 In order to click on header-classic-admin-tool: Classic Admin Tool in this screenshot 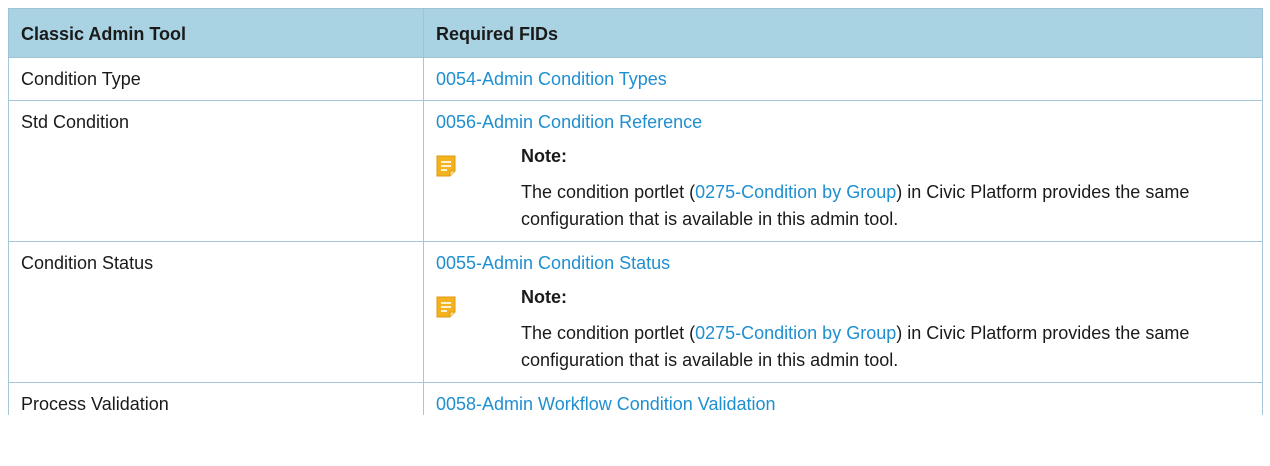, I will do `click(216, 33)`.